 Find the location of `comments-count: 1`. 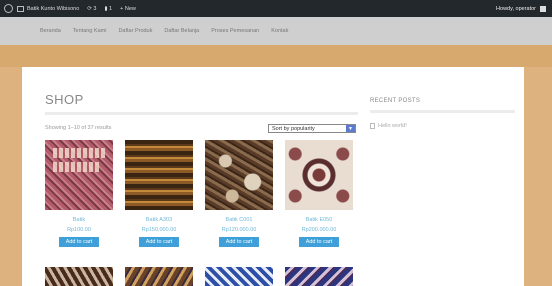

comments-count: 1 is located at coordinates (111, 8).